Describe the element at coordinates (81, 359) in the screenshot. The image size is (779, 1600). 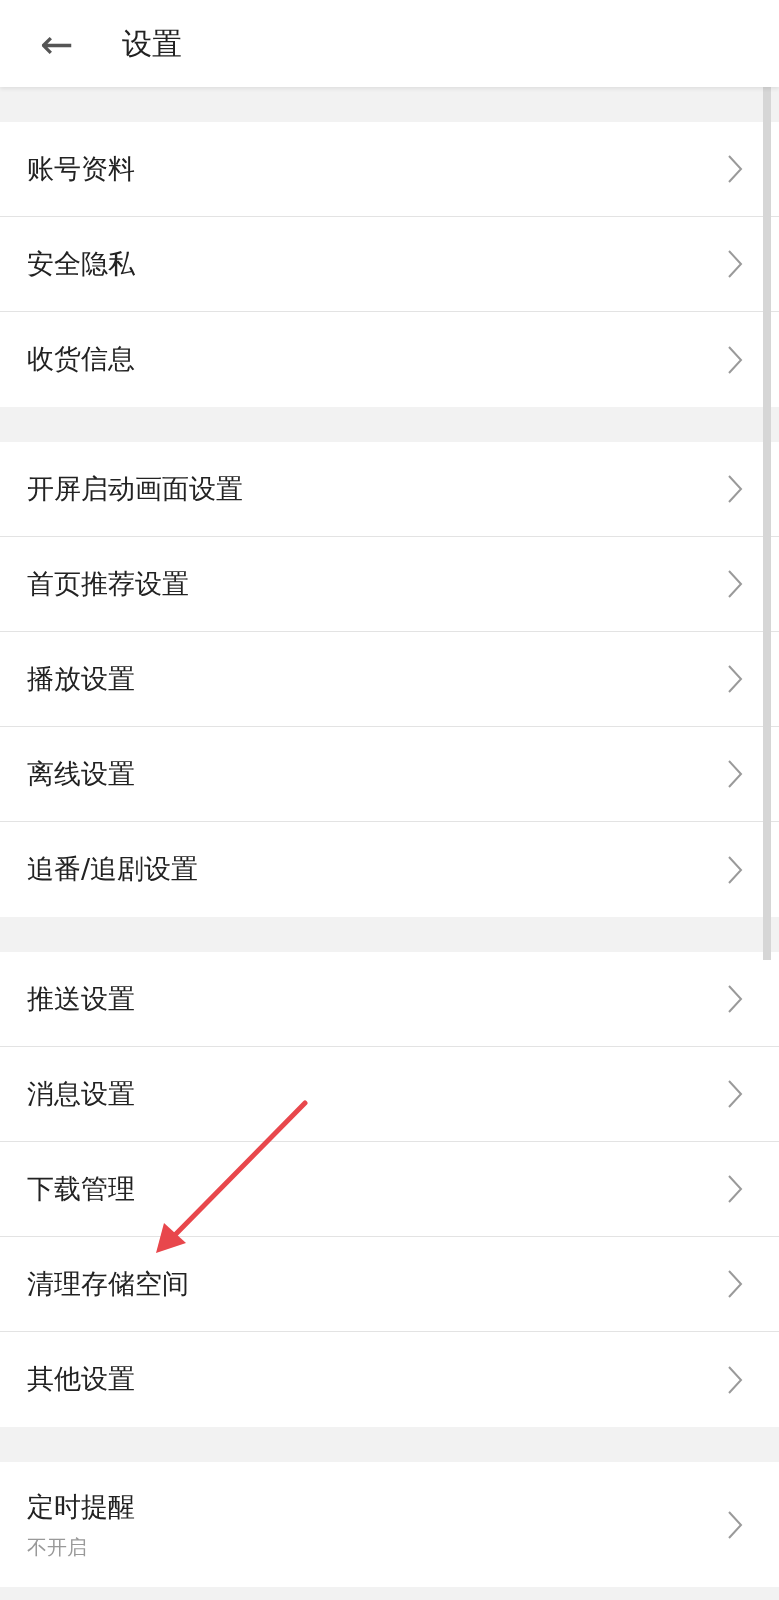
I see `item-label: 收货信息` at that location.